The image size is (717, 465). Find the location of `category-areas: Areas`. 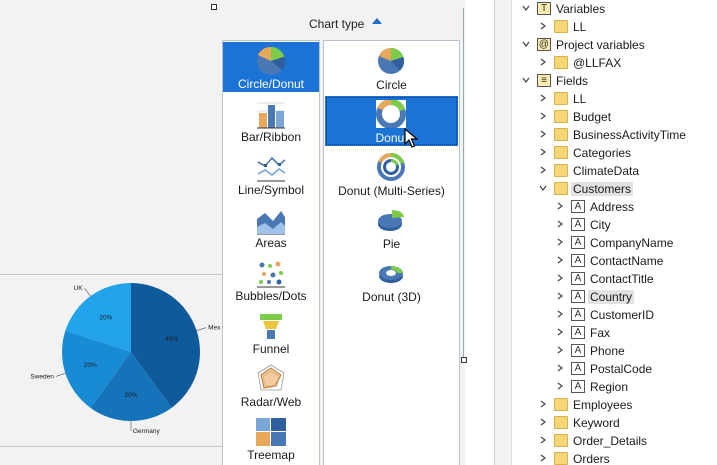

category-areas: Areas is located at coordinates (271, 226).